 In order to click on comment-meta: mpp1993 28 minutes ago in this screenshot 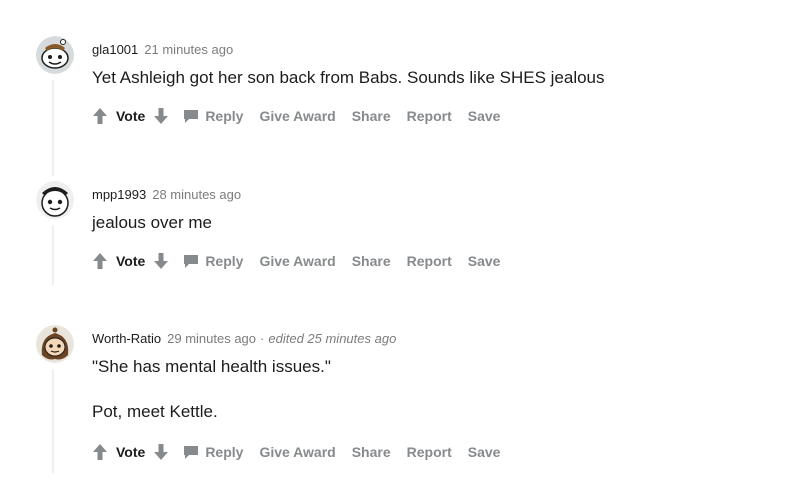, I will do `click(166, 194)`.